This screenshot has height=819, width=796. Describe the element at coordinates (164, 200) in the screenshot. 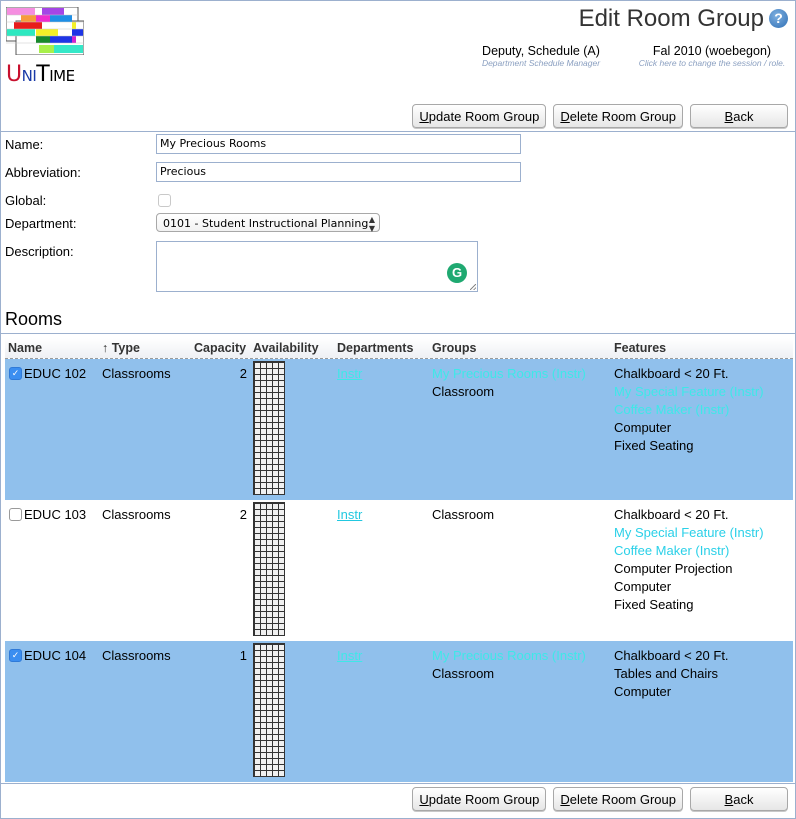

I see `global-checkbox` at that location.